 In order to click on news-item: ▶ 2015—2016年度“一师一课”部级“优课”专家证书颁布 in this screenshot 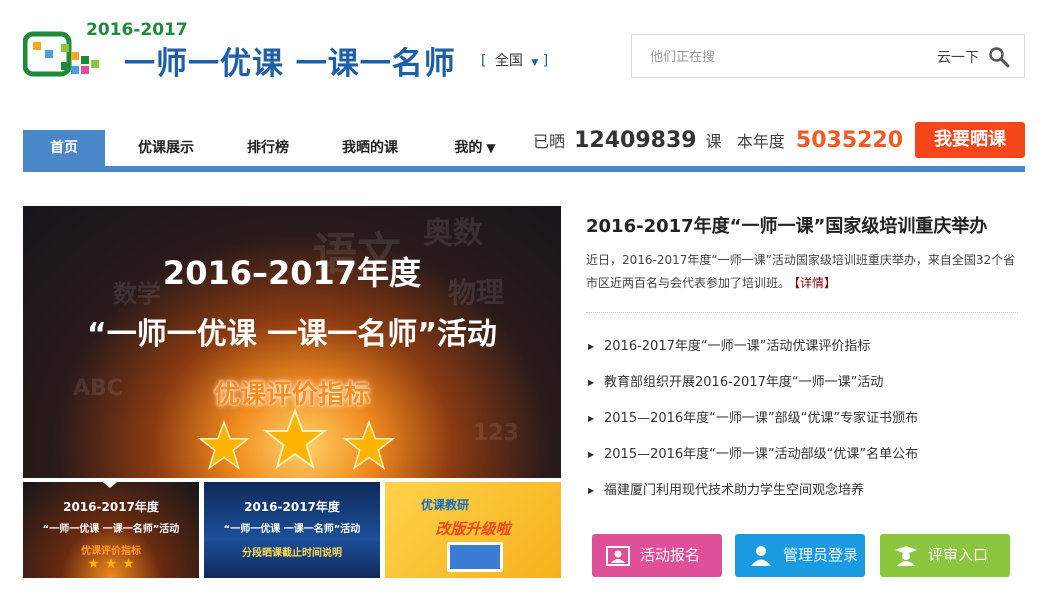, I will do `click(802, 426)`.